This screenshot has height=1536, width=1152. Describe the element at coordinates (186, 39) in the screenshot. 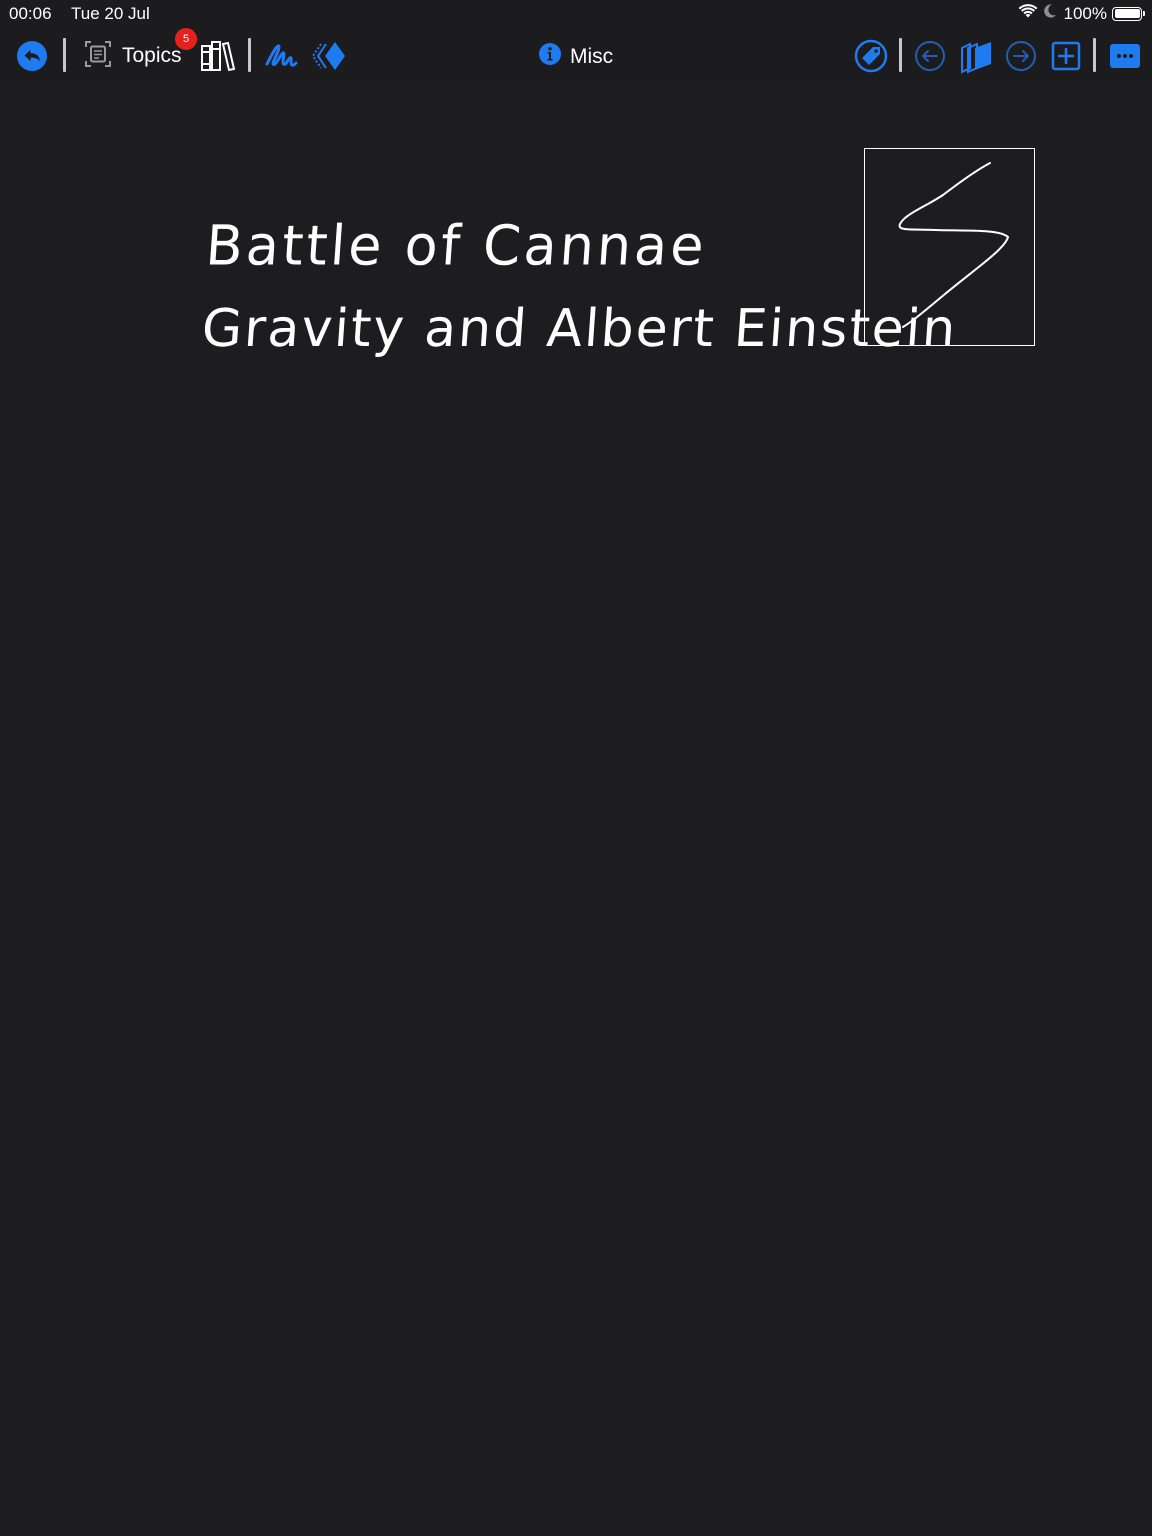

I see `topics-badge: 5` at that location.